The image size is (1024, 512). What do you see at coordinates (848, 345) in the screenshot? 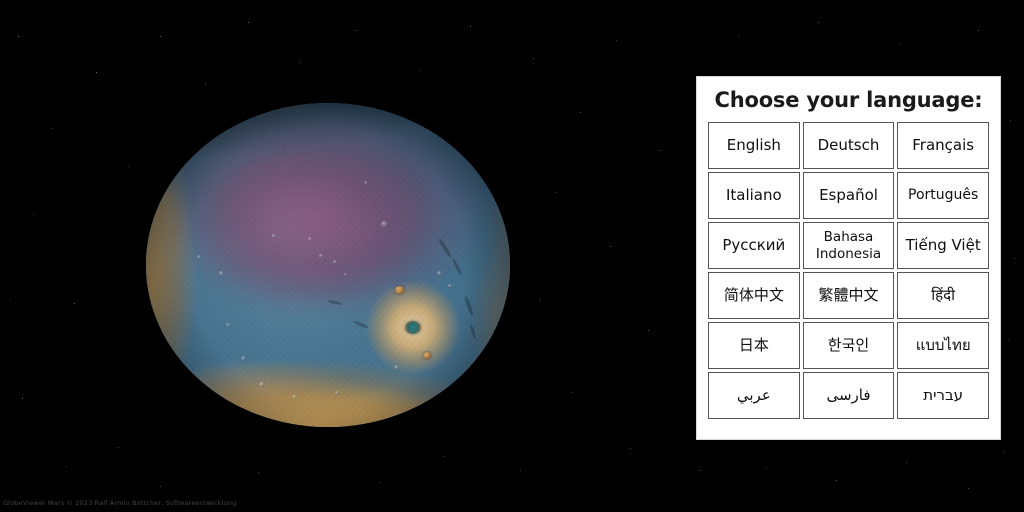
I see `language-option-14: 한국인` at bounding box center [848, 345].